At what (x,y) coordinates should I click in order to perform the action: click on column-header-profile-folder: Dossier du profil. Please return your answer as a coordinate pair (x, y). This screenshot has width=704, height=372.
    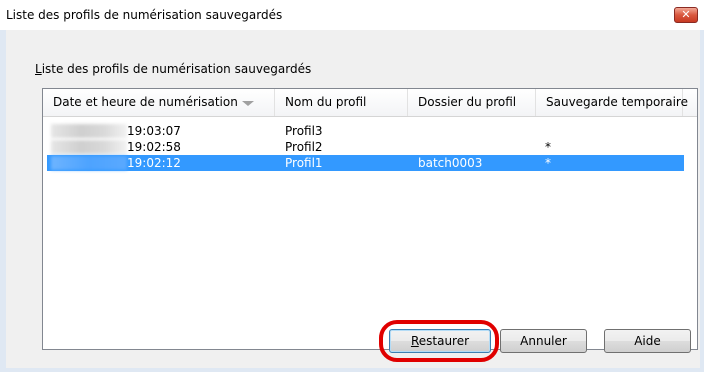
    Looking at the image, I should click on (472, 102).